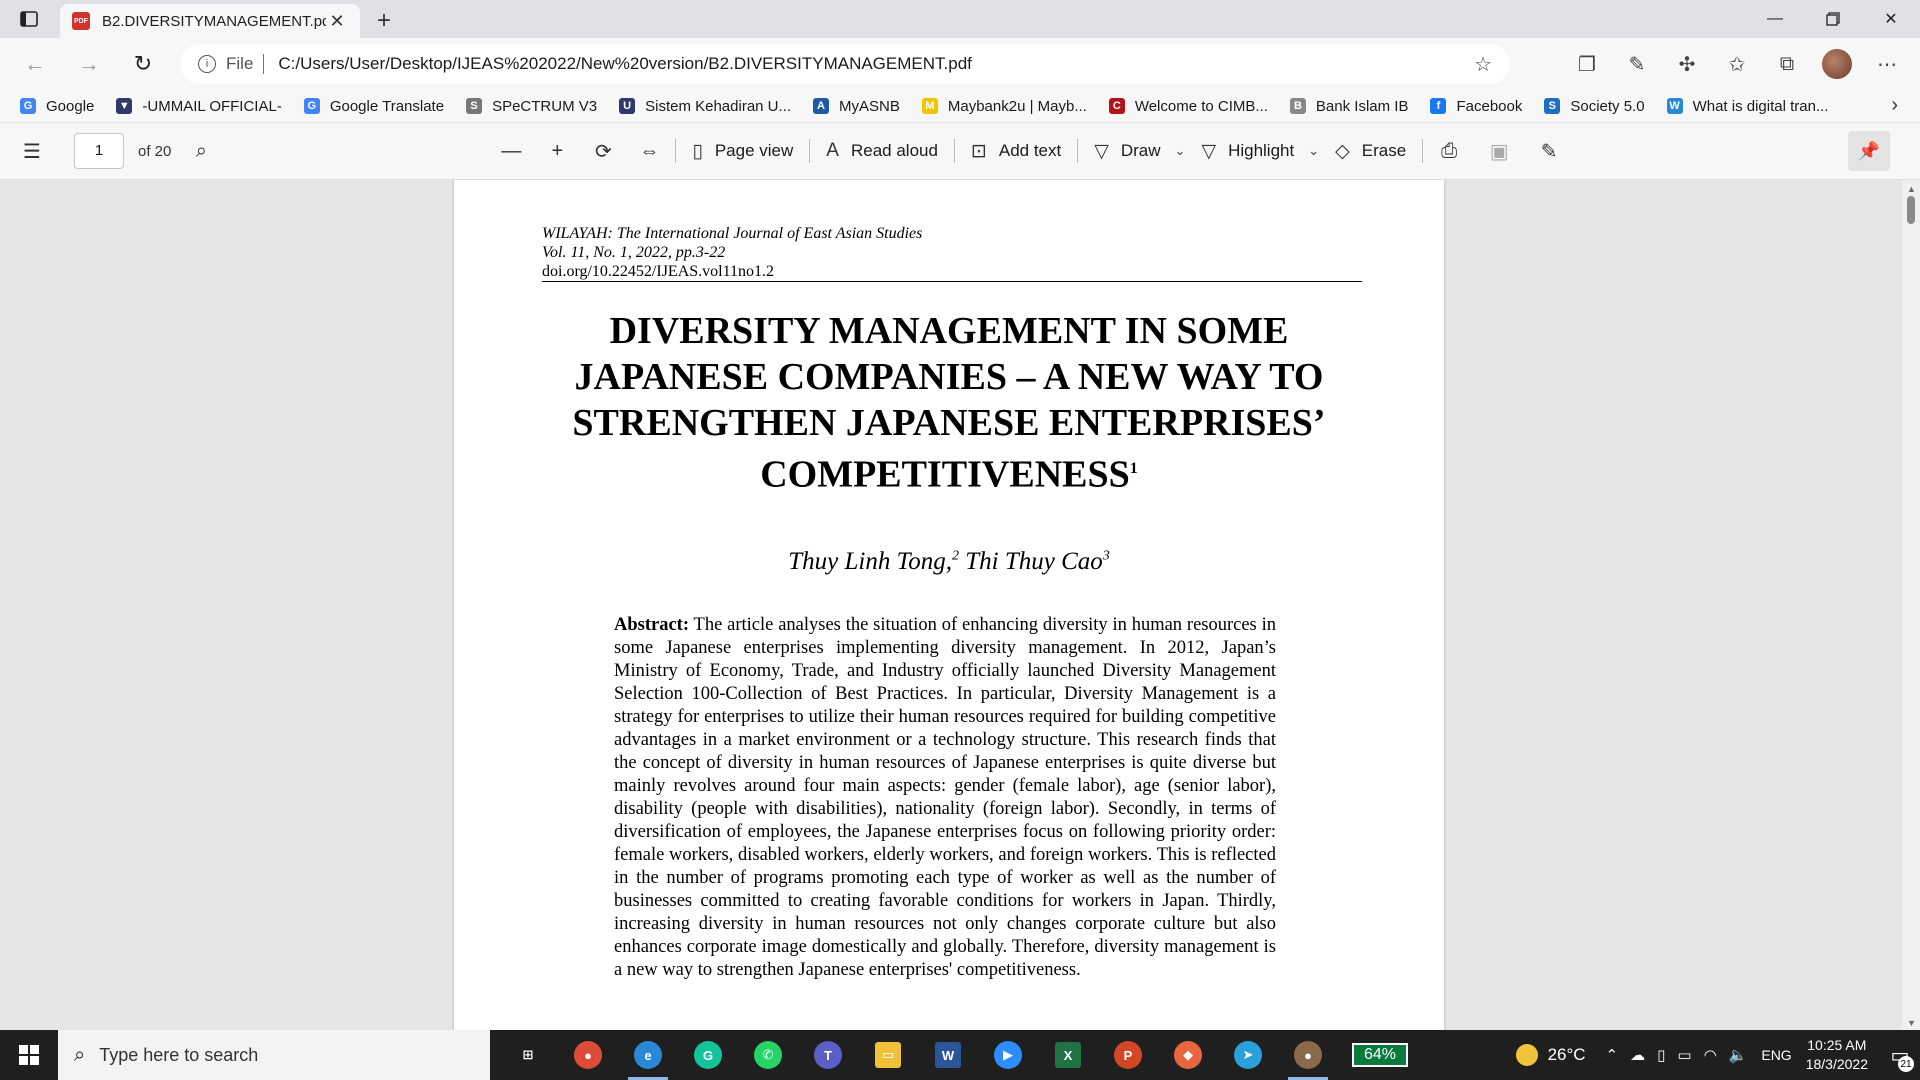 This screenshot has height=1080, width=1920. Describe the element at coordinates (1133, 468) in the screenshot. I see `title-footnote: 1` at that location.